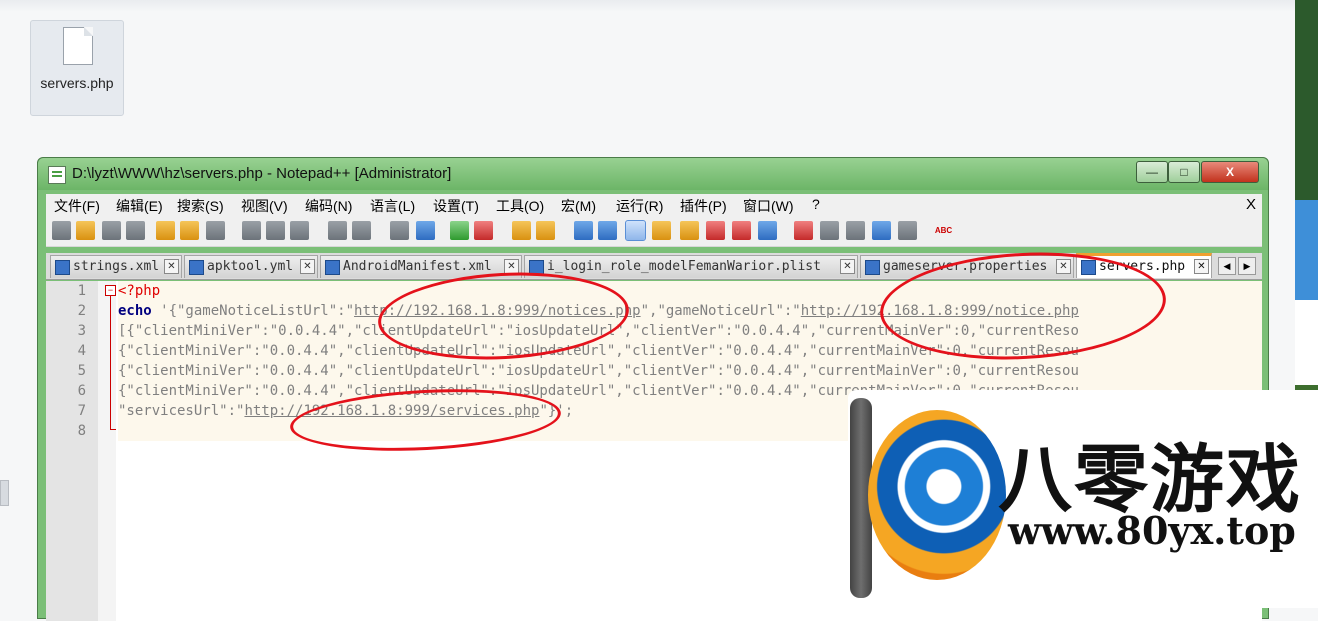 This screenshot has width=1318, height=621. I want to click on function-list-icon, so click(715, 230).